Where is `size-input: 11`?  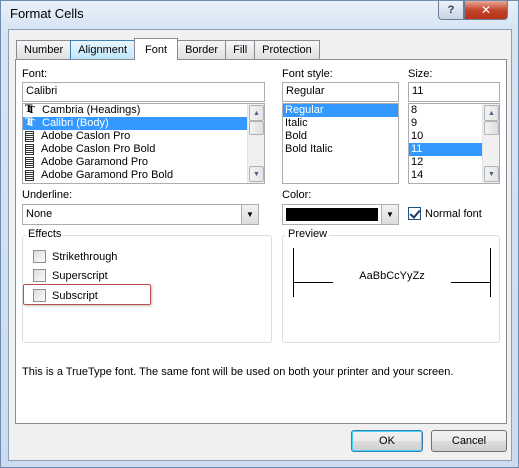 size-input: 11 is located at coordinates (454, 92).